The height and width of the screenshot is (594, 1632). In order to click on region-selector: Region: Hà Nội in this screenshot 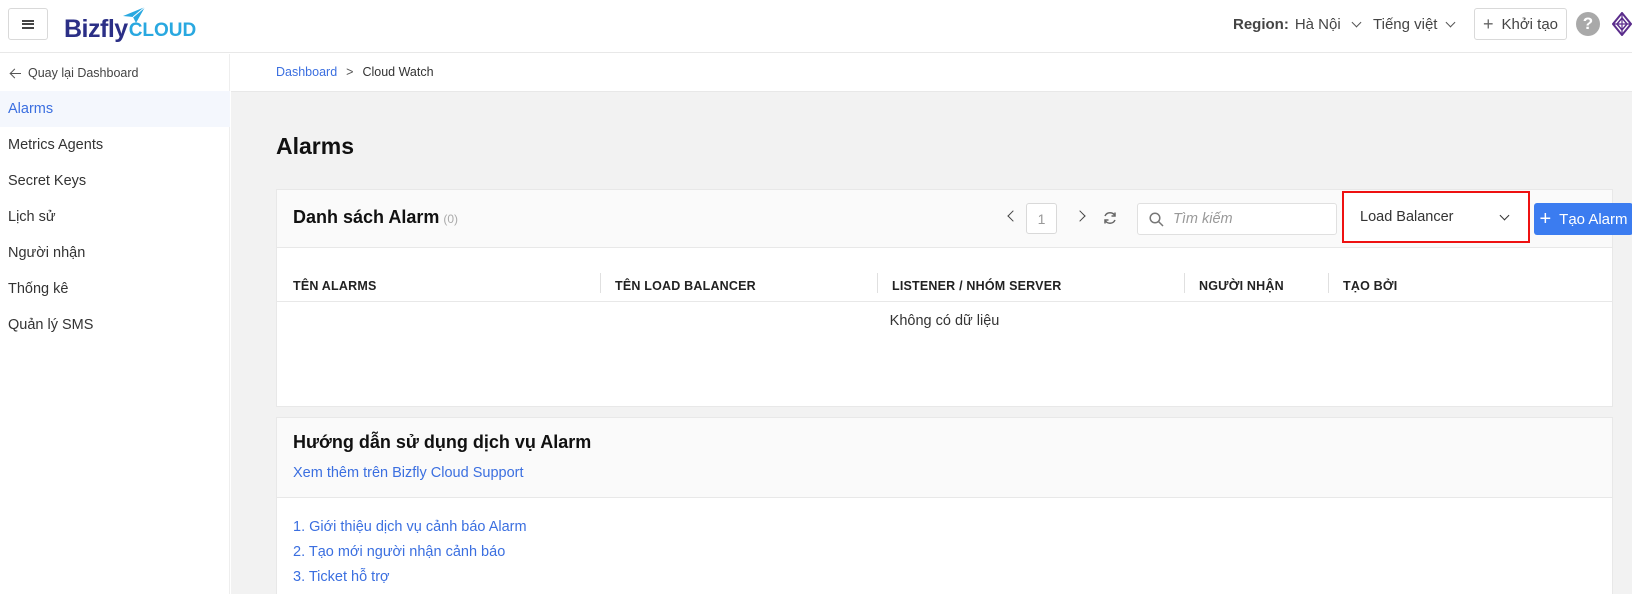, I will do `click(1297, 24)`.